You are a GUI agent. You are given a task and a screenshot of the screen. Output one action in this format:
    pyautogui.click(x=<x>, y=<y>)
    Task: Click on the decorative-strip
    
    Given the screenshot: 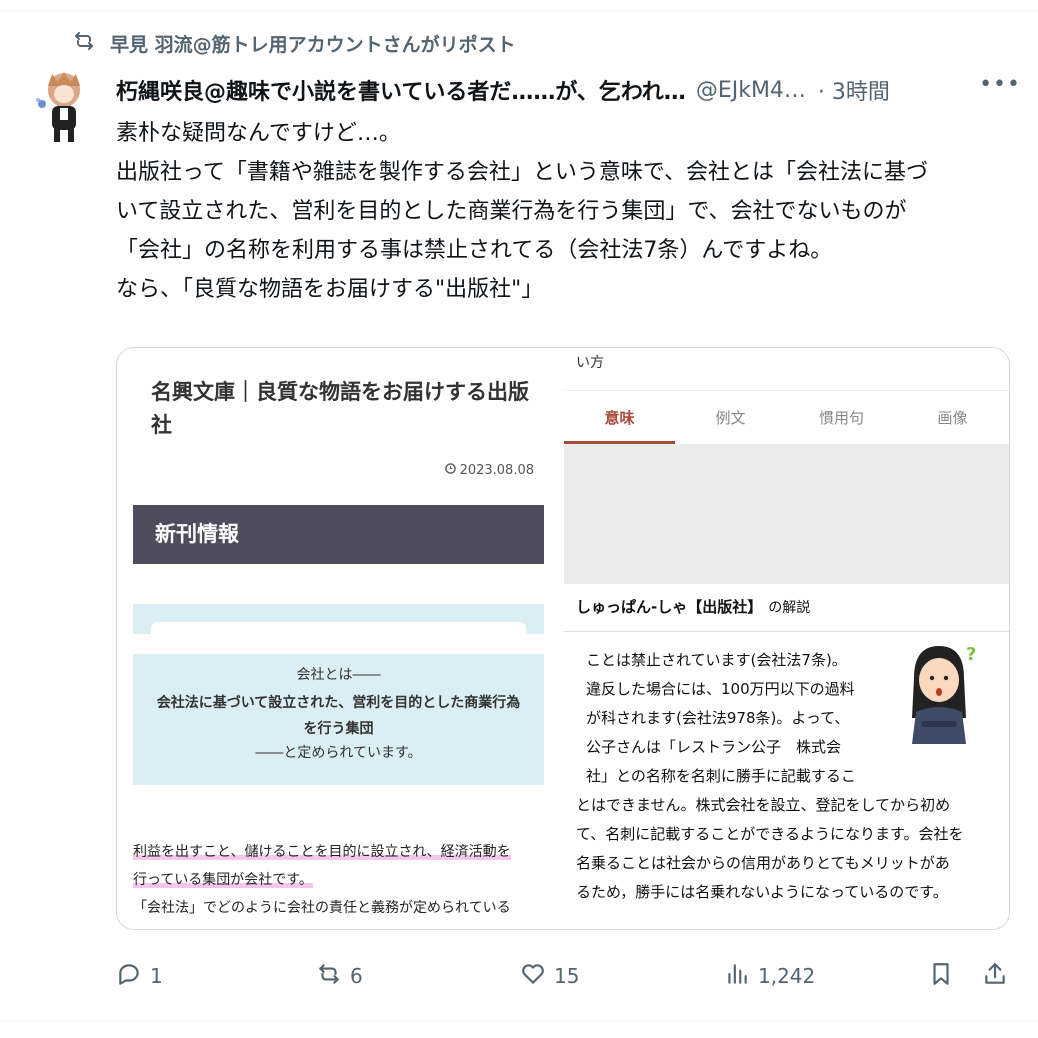 What is the action you would take?
    pyautogui.click(x=338, y=619)
    